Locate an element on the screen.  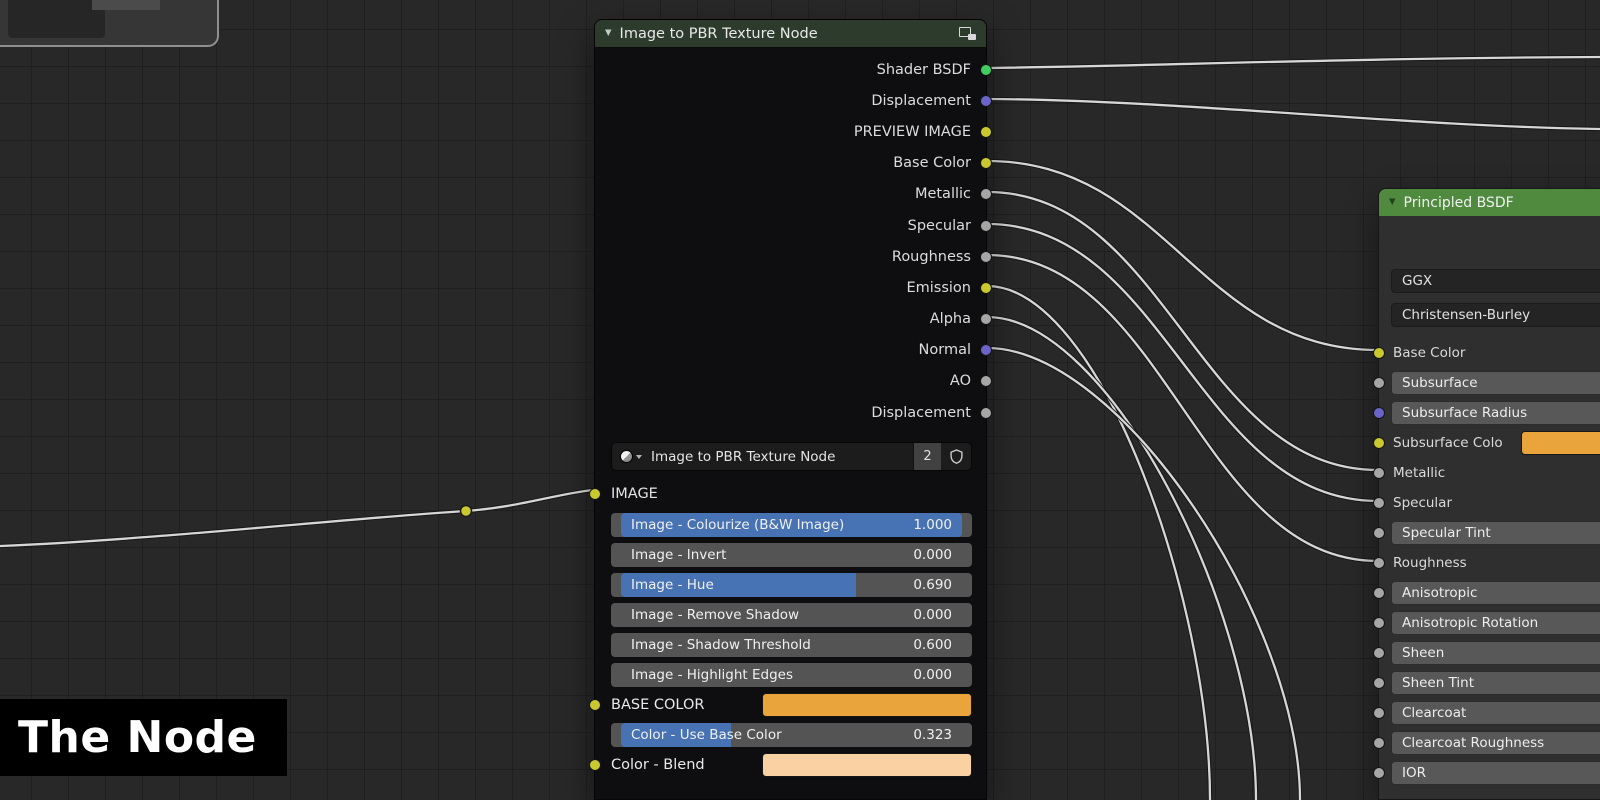
main-node-header: ▼ Image to PBR Texture Node is located at coordinates (790, 34).